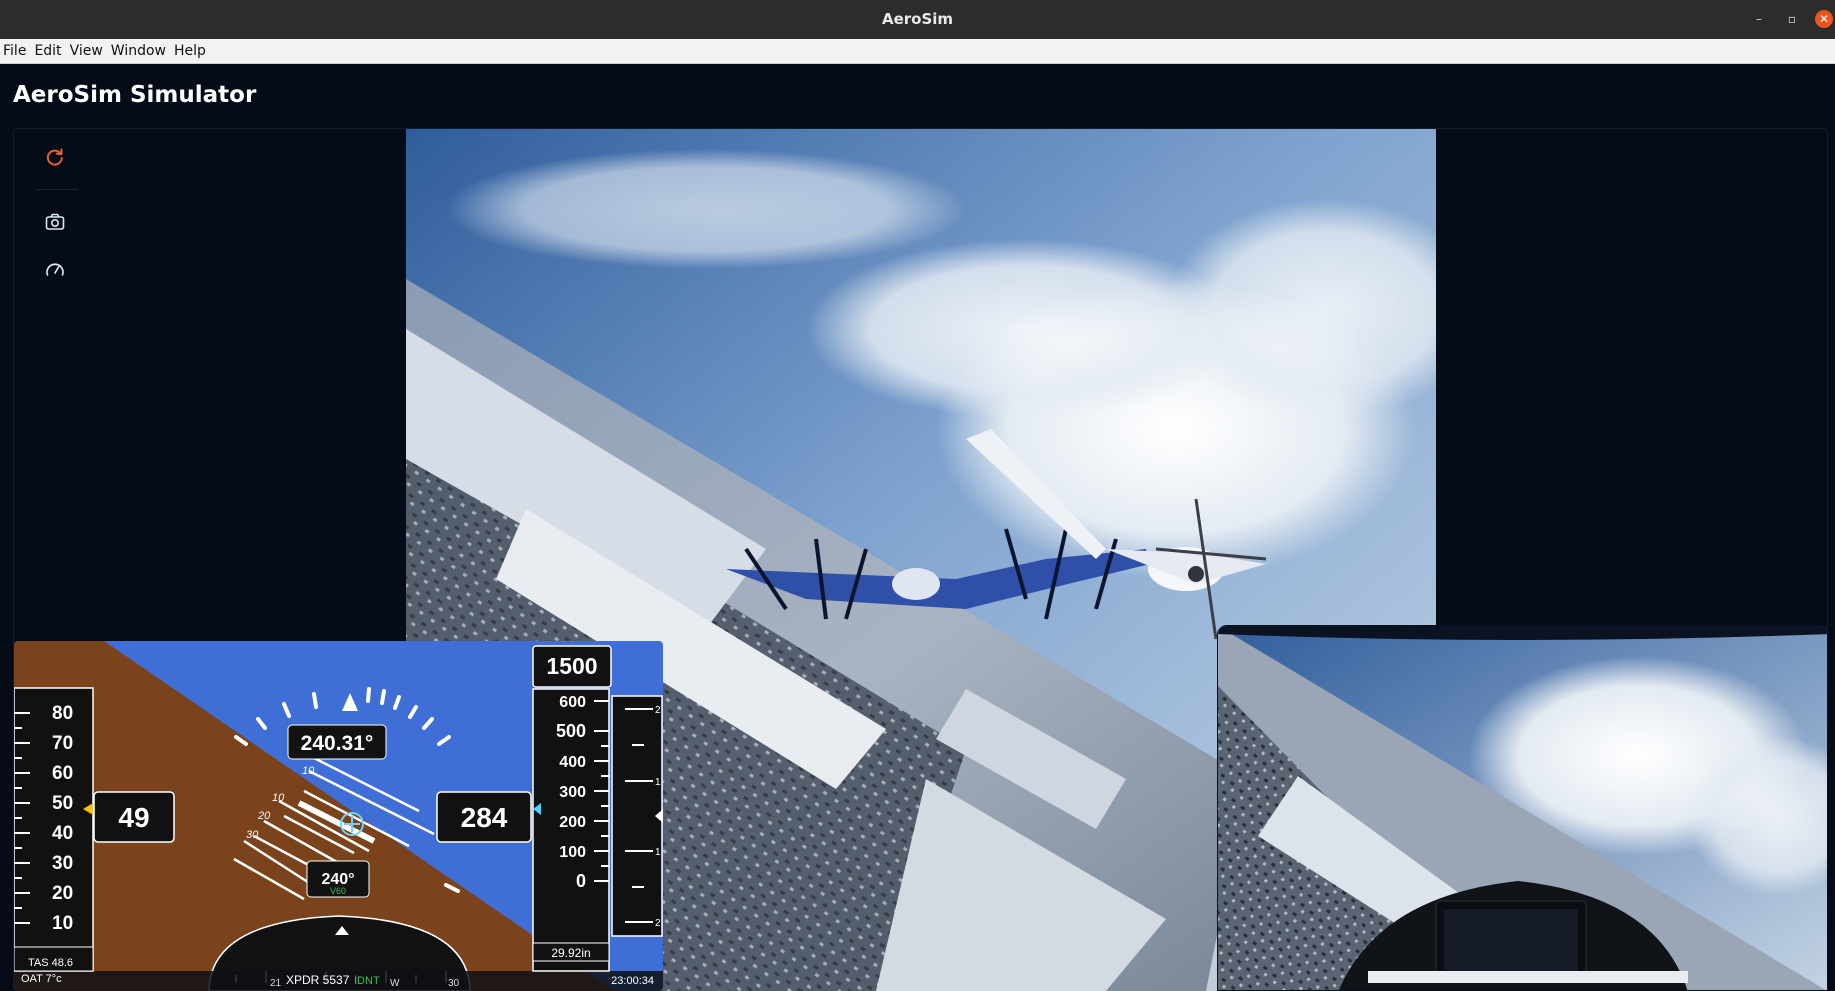  I want to click on compass-label: 21, so click(276, 983).